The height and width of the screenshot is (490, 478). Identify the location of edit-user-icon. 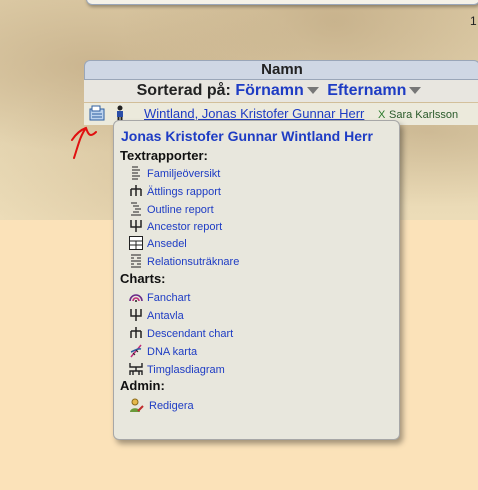
(137, 405).